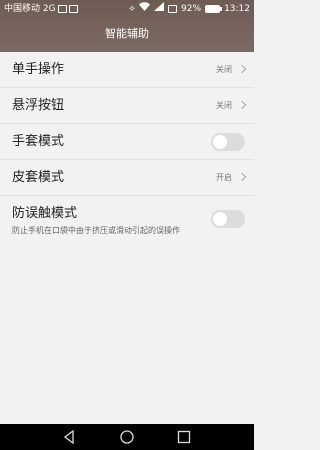 The width and height of the screenshot is (320, 450). What do you see at coordinates (127, 9) in the screenshot?
I see `status-bar: 中国移动 2G ⟡ 92% 13:12` at bounding box center [127, 9].